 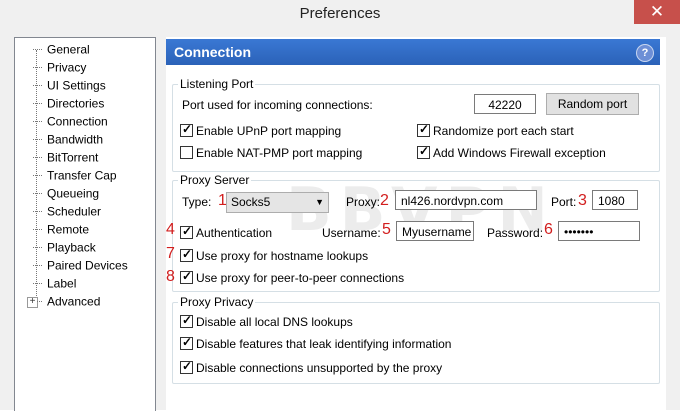 What do you see at coordinates (582, 200) in the screenshot?
I see `annotation-3: 3` at bounding box center [582, 200].